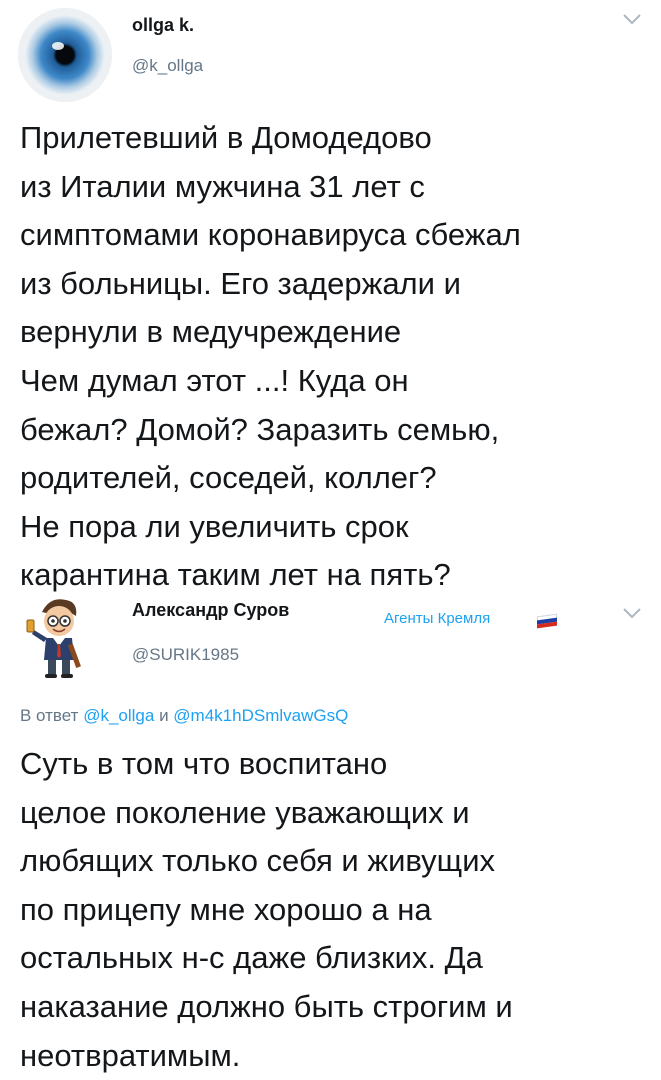  What do you see at coordinates (211, 332) in the screenshot?
I see `tweet-text-line: вернули в медучреждение` at bounding box center [211, 332].